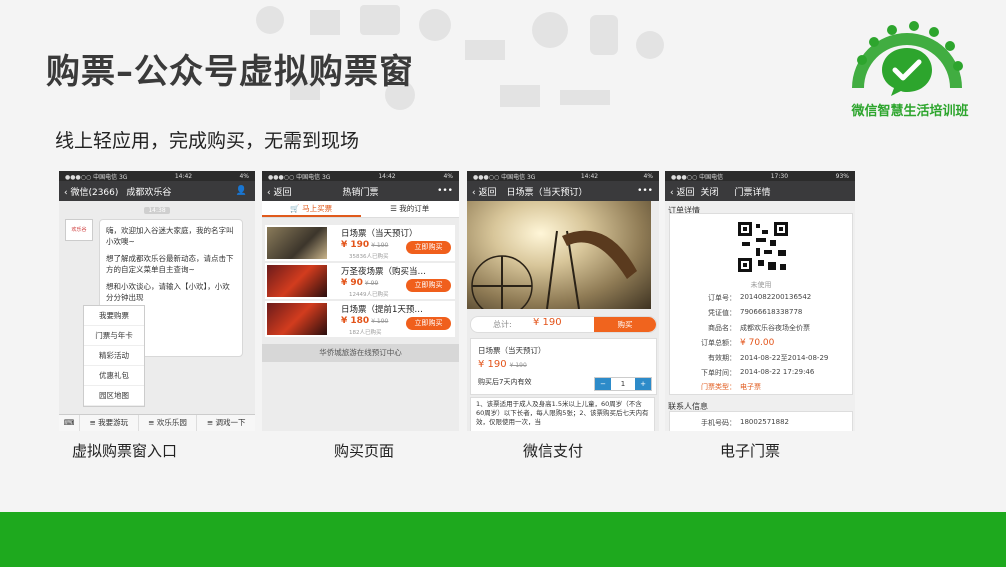 This screenshot has height=567, width=1006. What do you see at coordinates (114, 316) in the screenshot?
I see `menu-item-buy-ticket: 我要购票` at bounding box center [114, 316].